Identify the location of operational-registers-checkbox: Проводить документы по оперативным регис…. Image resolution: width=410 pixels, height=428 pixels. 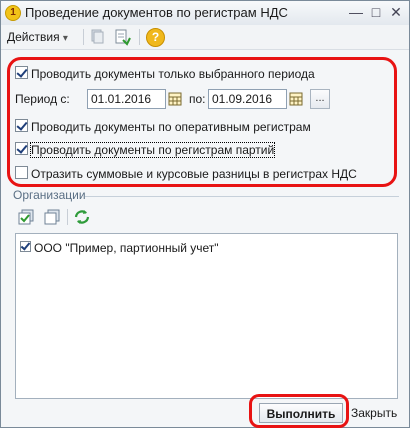
(163, 126).